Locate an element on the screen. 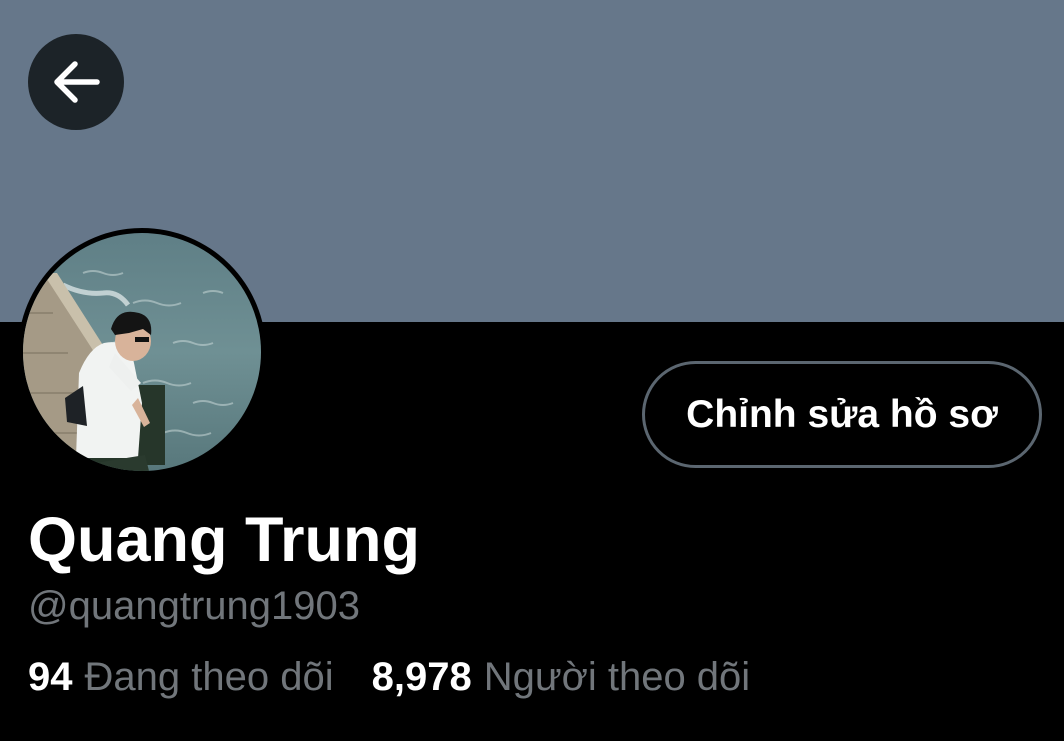 The image size is (1064, 741). avatar is located at coordinates (142, 352).